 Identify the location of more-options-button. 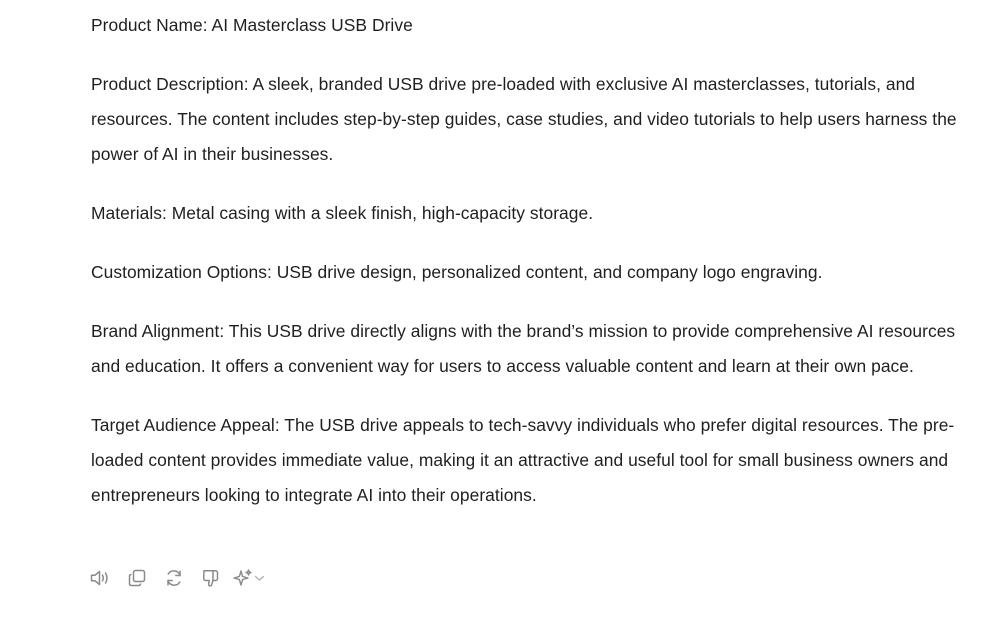
(249, 578).